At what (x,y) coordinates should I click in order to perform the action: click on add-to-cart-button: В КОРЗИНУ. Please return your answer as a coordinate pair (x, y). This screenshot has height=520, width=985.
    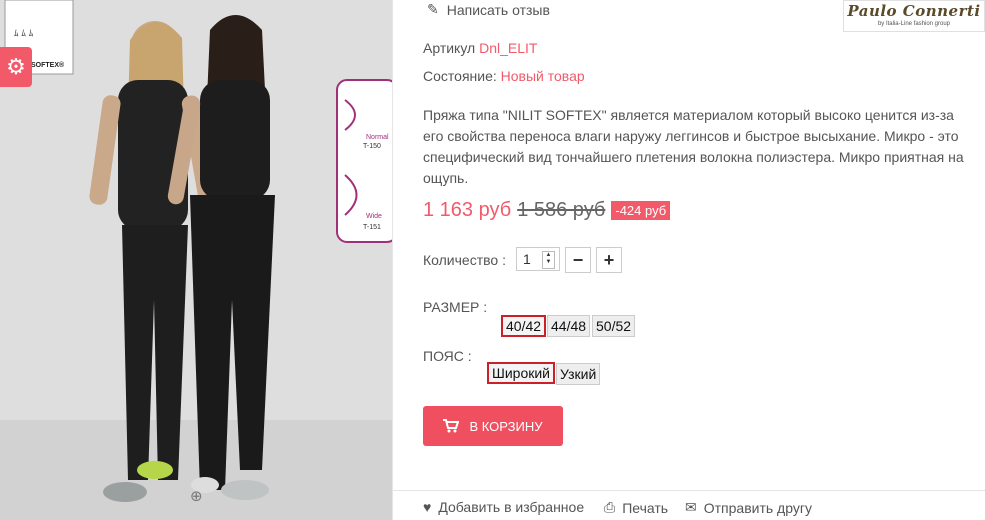
    Looking at the image, I should click on (493, 426).